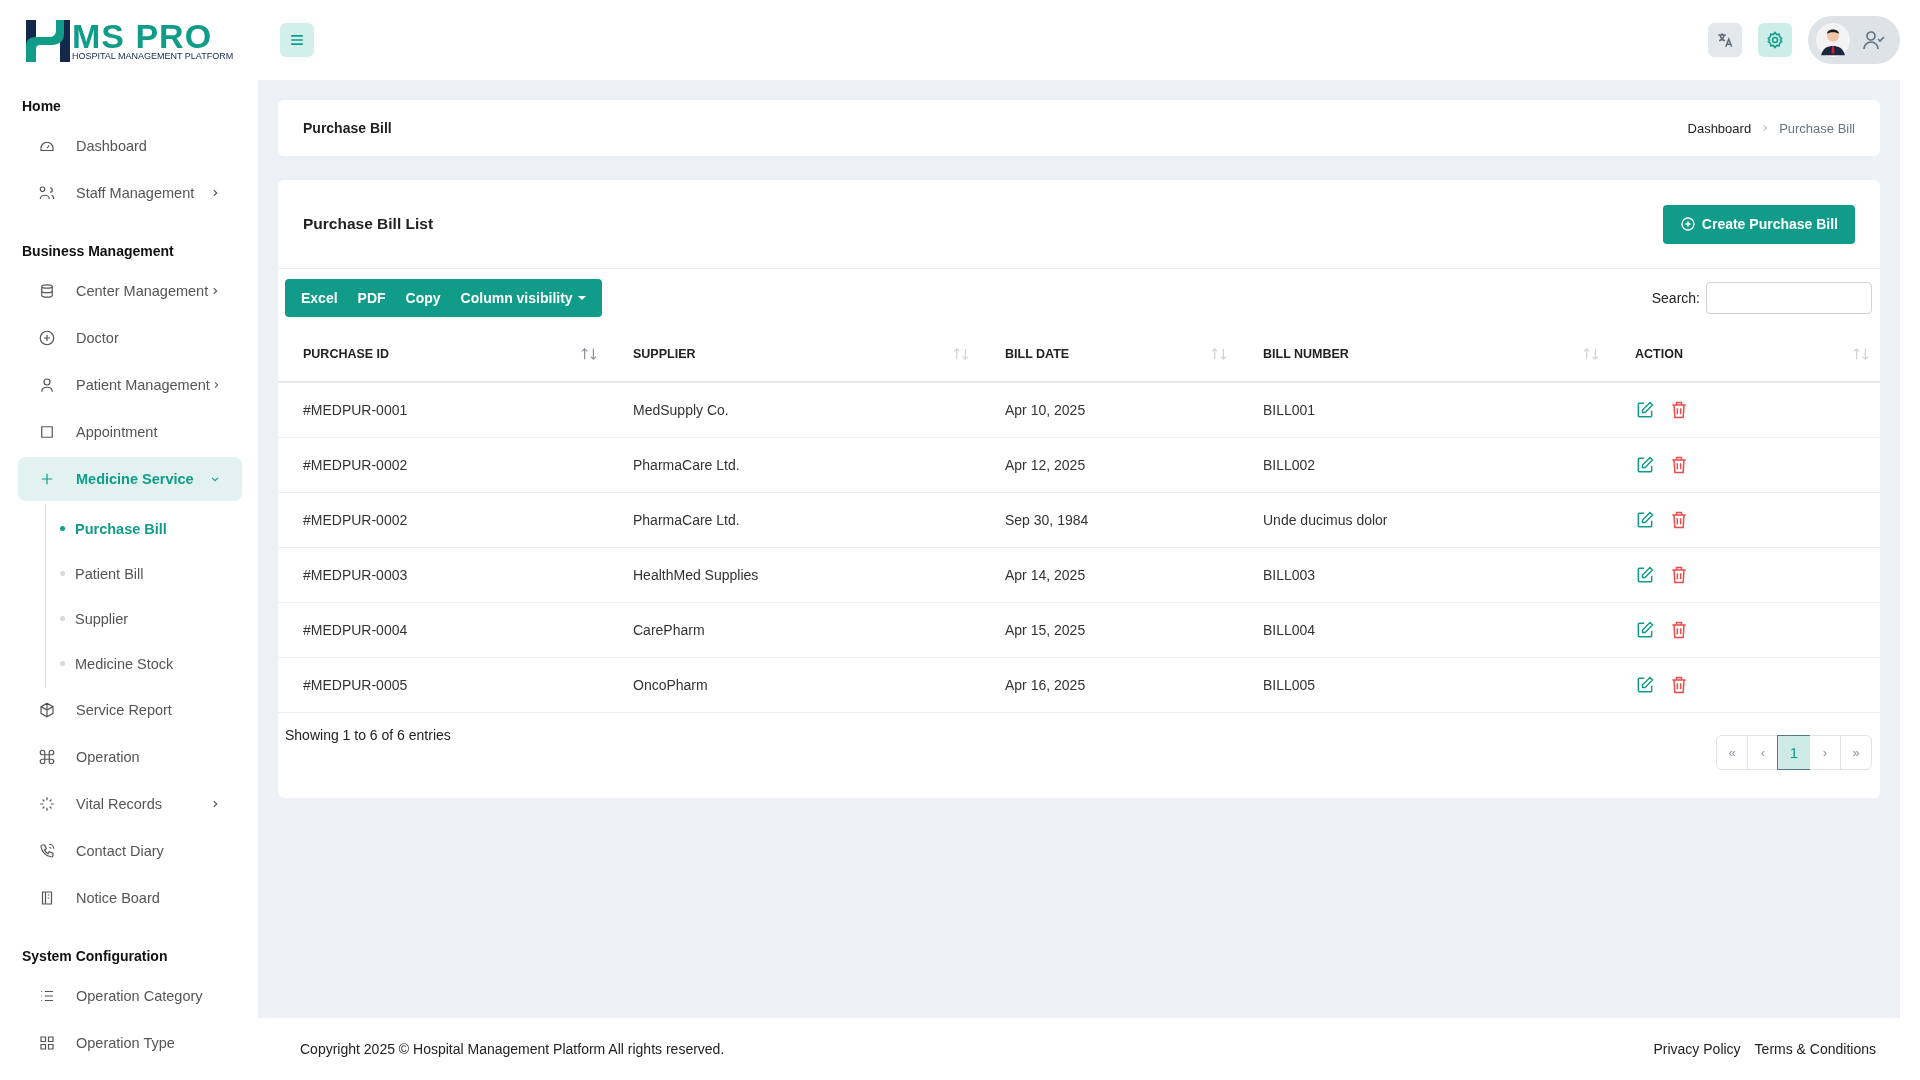  I want to click on avatar-icon, so click(1833, 40).